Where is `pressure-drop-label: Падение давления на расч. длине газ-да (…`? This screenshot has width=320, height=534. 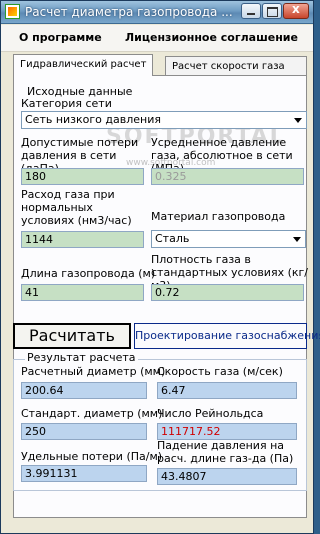 pressure-drop-label: Падение давления на расч. длине газ-да (… is located at coordinates (225, 452).